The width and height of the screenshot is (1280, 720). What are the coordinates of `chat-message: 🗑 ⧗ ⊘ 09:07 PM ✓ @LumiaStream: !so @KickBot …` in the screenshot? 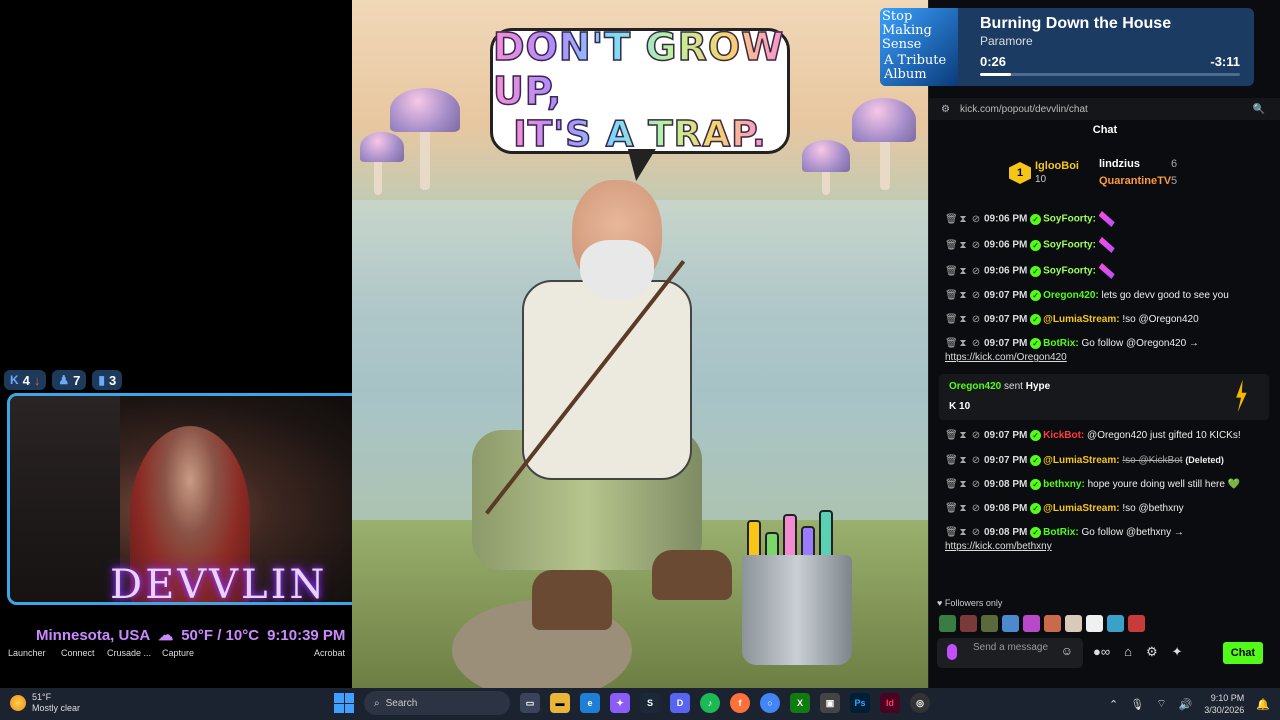 It's located at (1104, 460).